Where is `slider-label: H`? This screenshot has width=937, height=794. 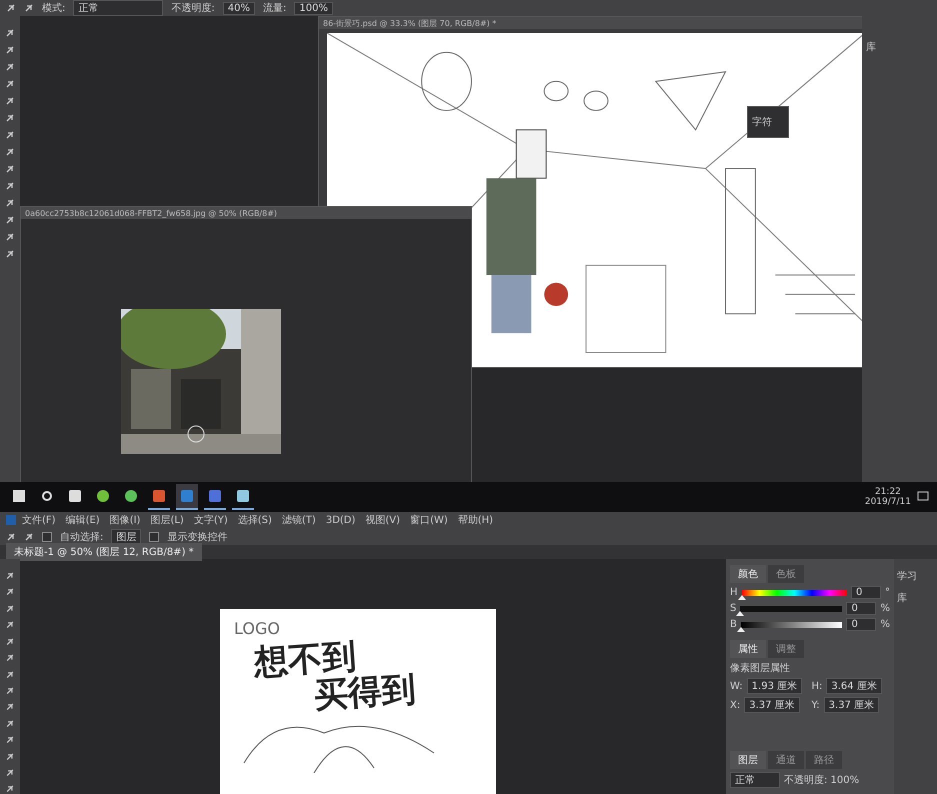 slider-label: H is located at coordinates (734, 592).